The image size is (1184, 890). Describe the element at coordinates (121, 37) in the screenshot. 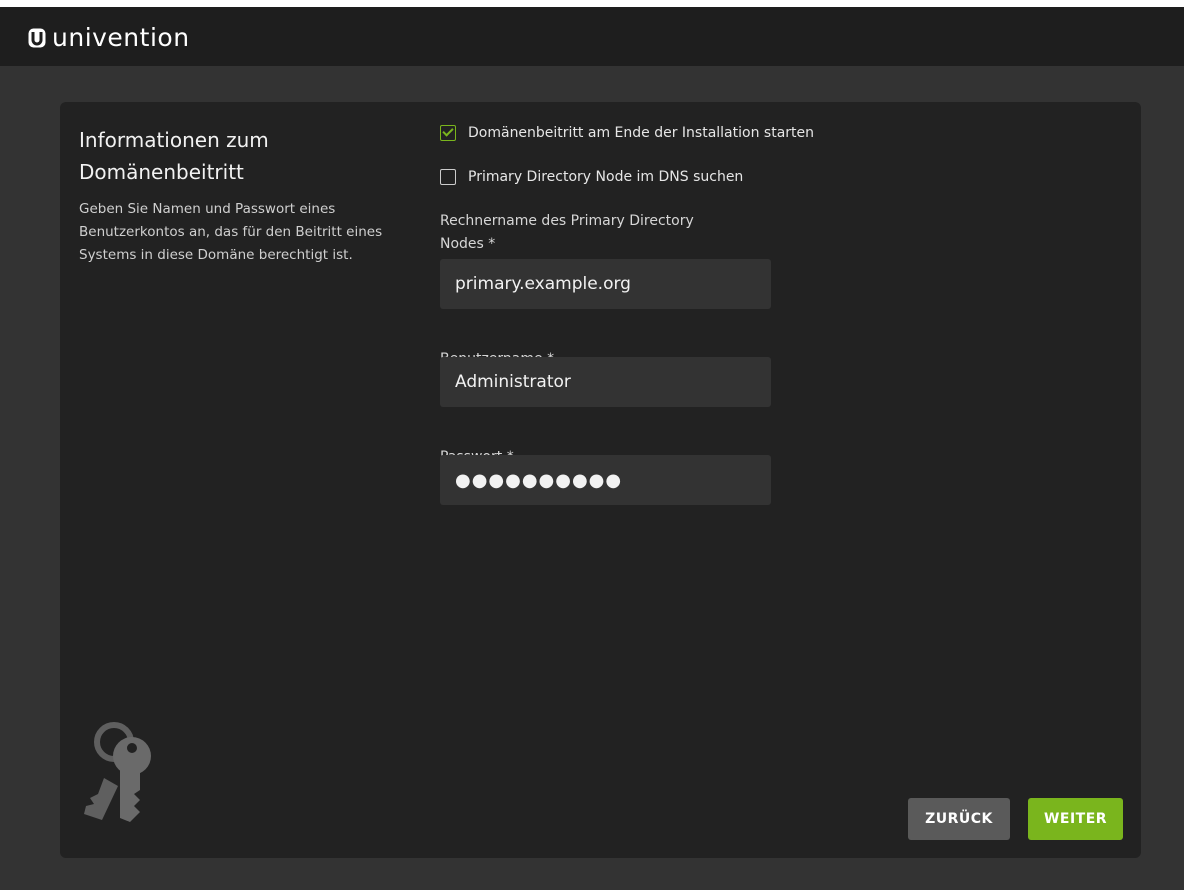

I see `logo-text: univention` at that location.